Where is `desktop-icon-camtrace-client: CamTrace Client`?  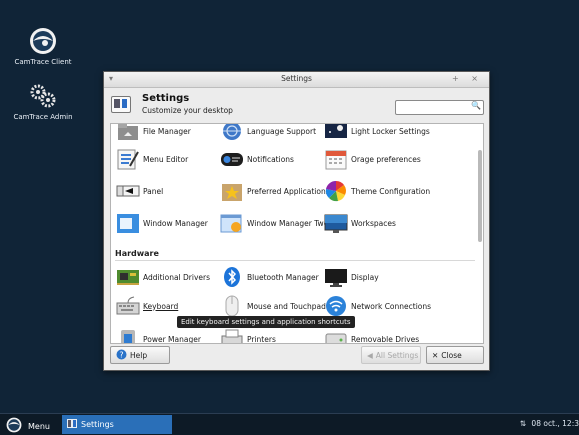
desktop-icon-camtrace-client: CamTrace Client is located at coordinates (43, 46).